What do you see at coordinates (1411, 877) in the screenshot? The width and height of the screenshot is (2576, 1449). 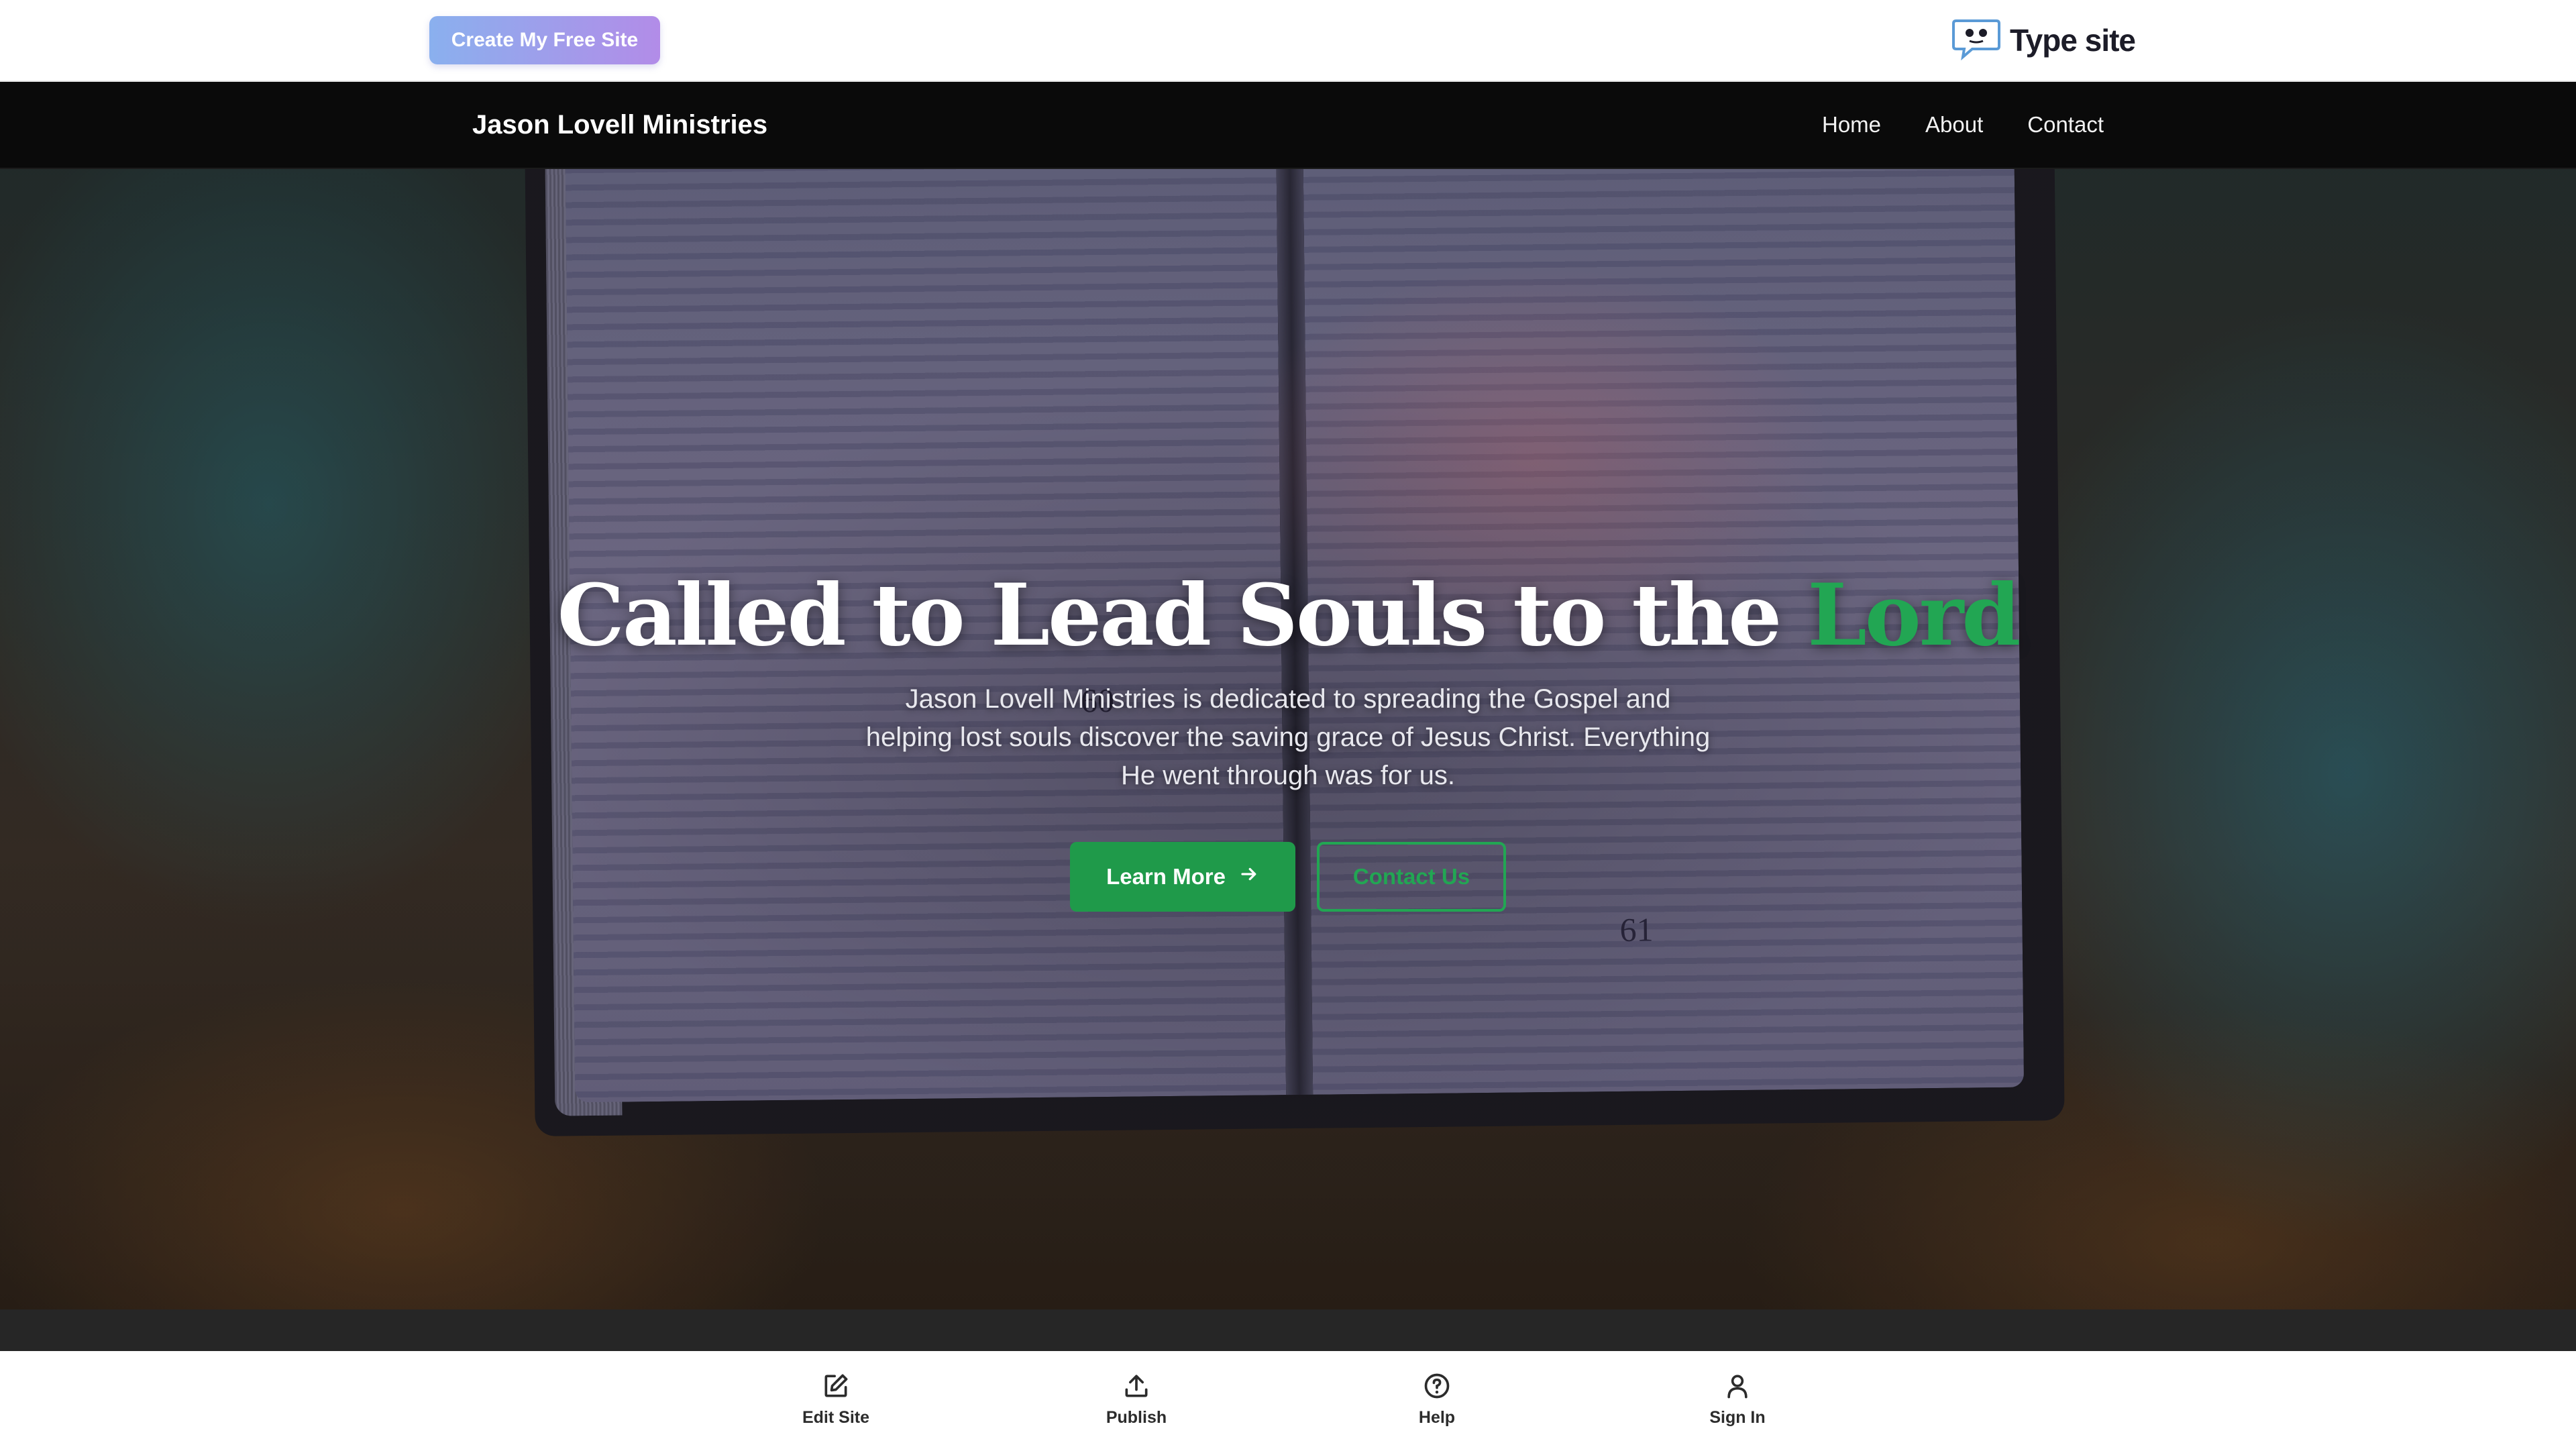 I see `contact-us-button: Contact Us` at bounding box center [1411, 877].